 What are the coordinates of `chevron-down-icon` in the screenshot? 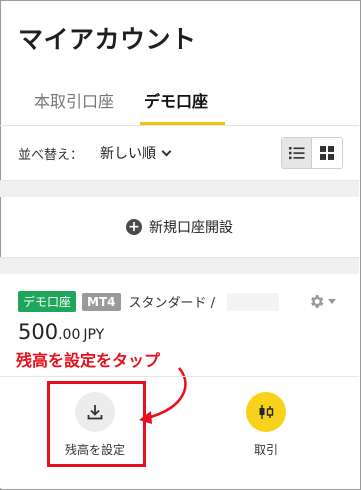 It's located at (166, 151).